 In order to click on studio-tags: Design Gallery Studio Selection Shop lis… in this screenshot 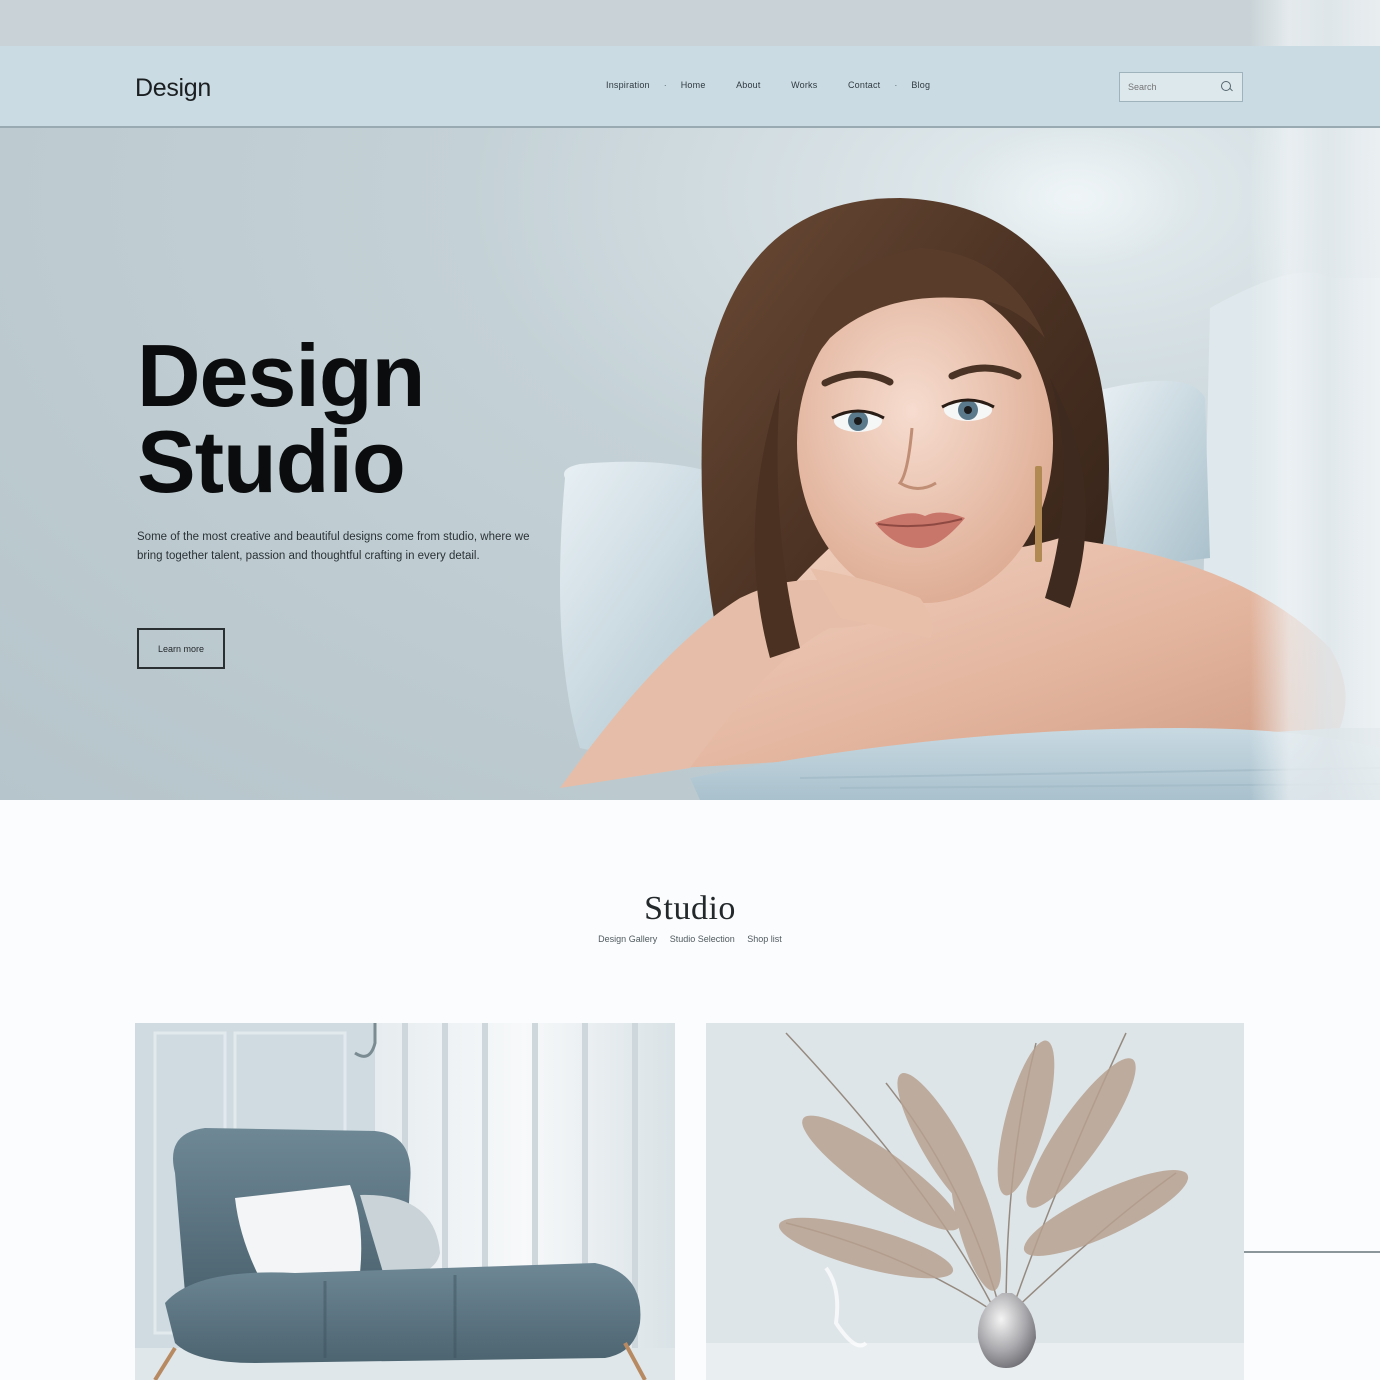, I will do `click(690, 939)`.